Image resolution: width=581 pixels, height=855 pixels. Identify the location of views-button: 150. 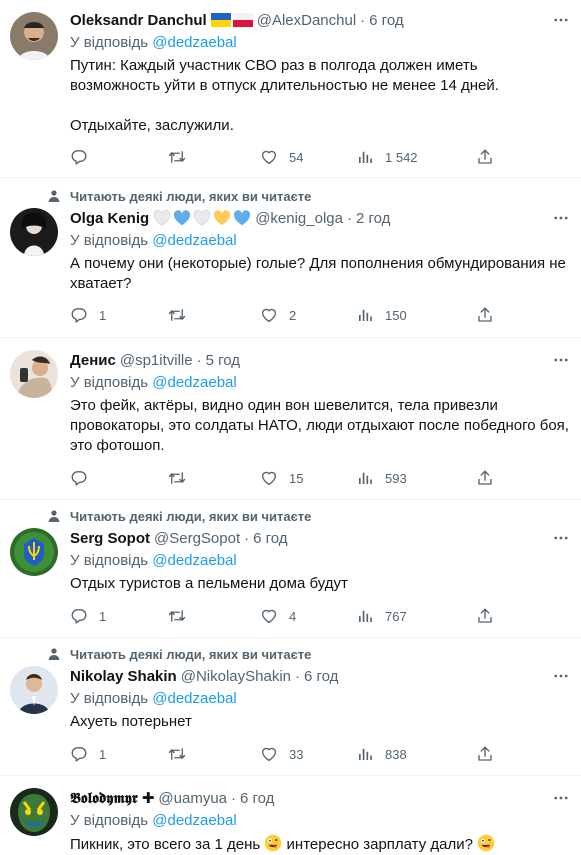
(381, 315).